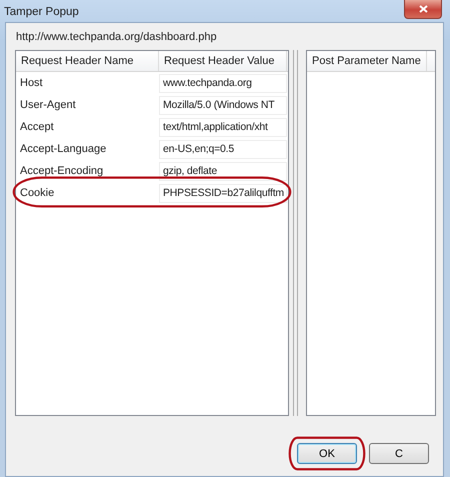 This screenshot has height=477, width=450. I want to click on close-icon, so click(423, 9).